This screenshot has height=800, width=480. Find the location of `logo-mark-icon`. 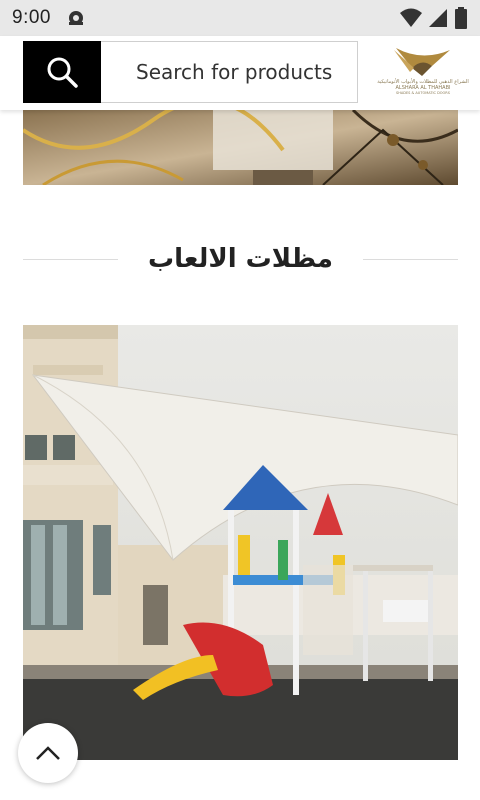

logo-mark-icon is located at coordinates (422, 62).